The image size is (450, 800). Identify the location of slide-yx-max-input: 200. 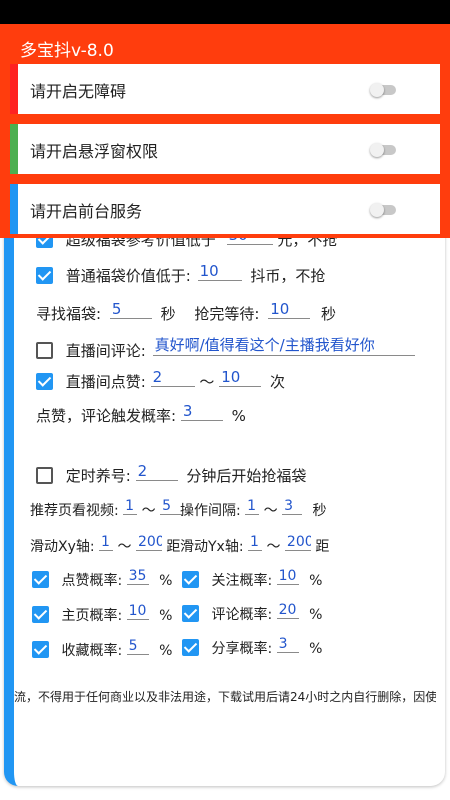
(297, 542).